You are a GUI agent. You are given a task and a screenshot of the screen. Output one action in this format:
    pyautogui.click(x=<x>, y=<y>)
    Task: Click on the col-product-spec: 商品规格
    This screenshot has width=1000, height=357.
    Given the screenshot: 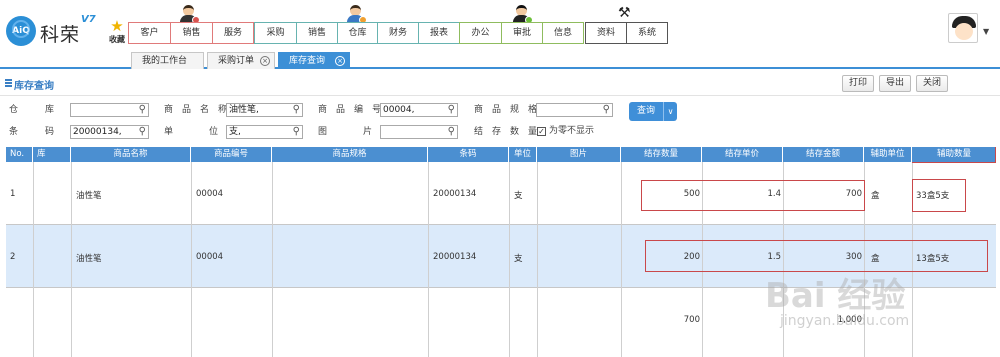 What is the action you would take?
    pyautogui.click(x=350, y=154)
    